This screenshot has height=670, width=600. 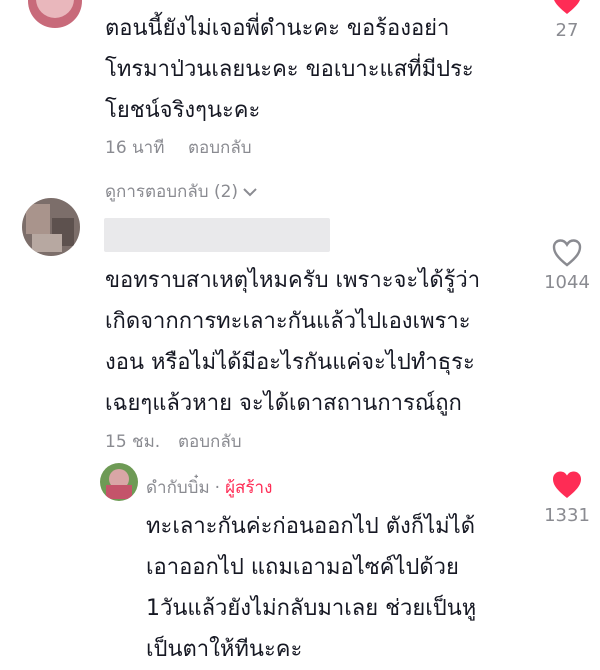 I want to click on like-count: 1331, so click(x=567, y=515).